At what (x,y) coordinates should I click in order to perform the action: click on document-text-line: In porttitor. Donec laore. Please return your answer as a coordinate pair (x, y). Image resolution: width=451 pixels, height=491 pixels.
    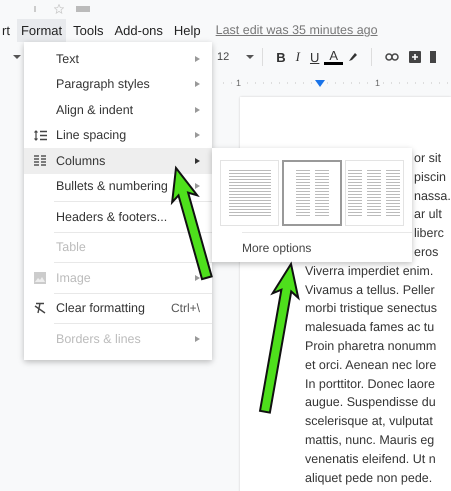
    Looking at the image, I should click on (370, 384).